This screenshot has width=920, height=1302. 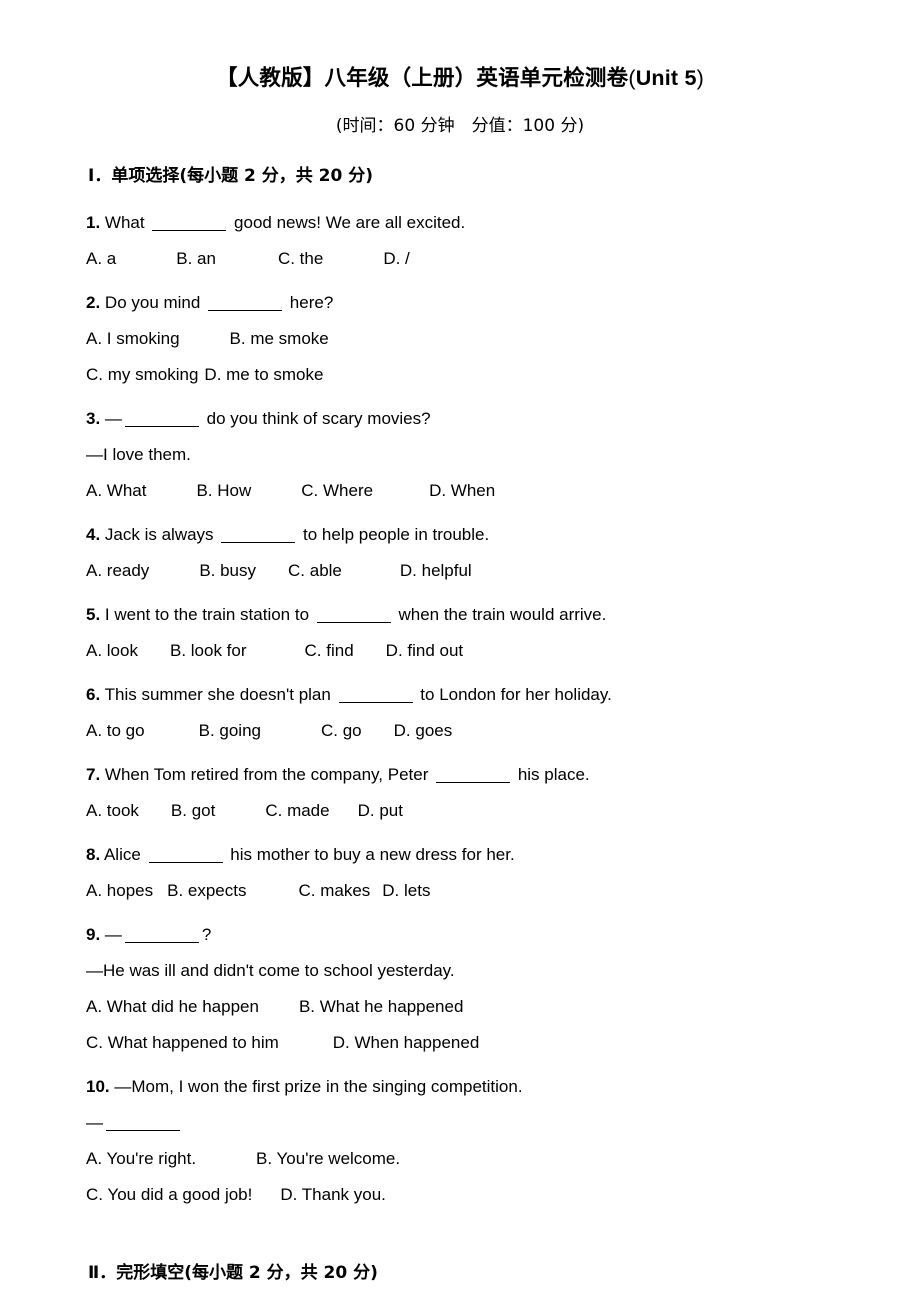 What do you see at coordinates (460, 641) in the screenshot?
I see `option-row: A. look B. look for C. find D. find out` at bounding box center [460, 641].